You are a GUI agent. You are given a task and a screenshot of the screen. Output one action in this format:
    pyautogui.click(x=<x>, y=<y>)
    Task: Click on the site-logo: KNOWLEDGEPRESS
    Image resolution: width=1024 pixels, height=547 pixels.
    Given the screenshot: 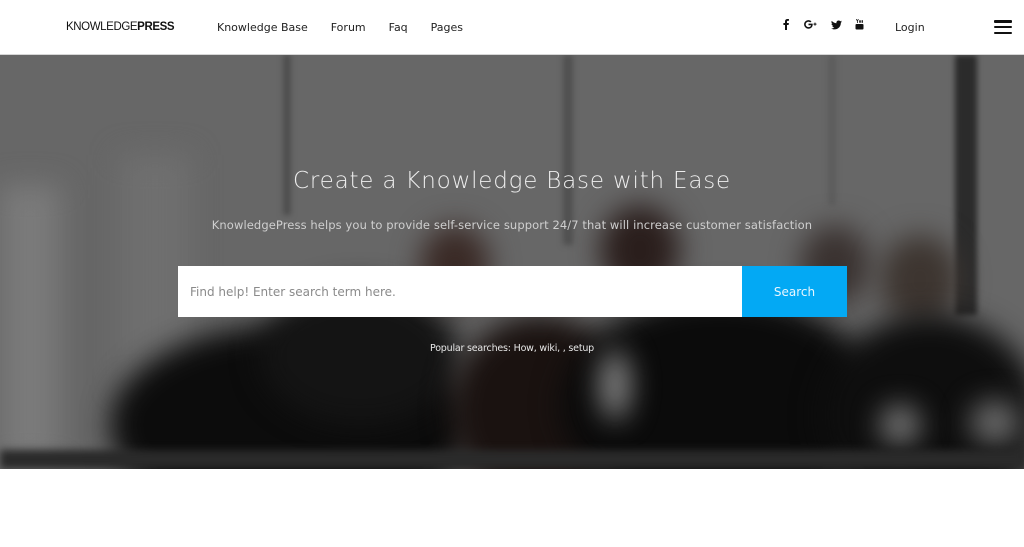 What is the action you would take?
    pyautogui.click(x=120, y=27)
    